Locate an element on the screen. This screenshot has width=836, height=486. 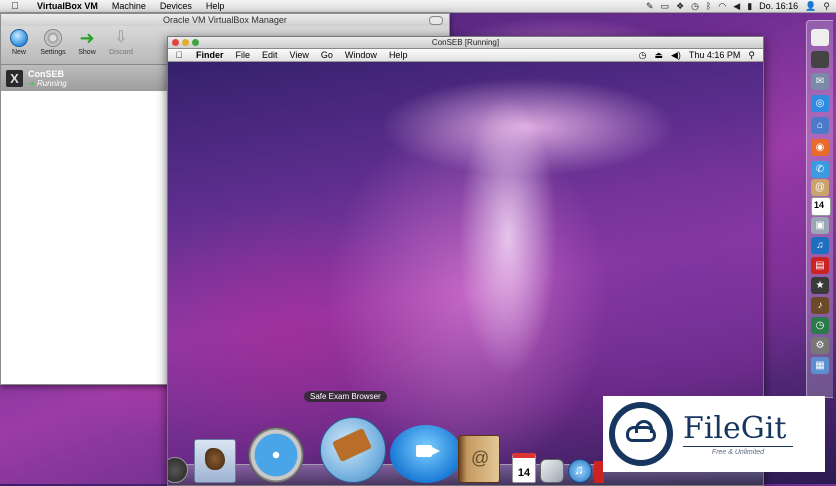
green-arrow-icon: ➜ is located at coordinates (87, 38).